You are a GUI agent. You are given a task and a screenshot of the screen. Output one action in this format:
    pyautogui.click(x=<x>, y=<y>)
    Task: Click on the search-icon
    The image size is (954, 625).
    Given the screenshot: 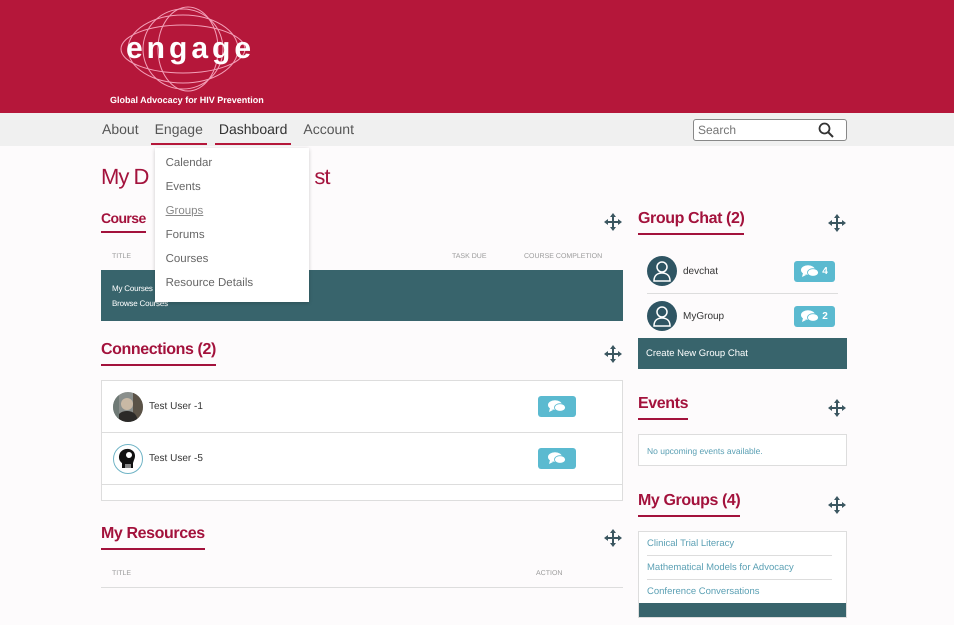 What is the action you would take?
    pyautogui.click(x=826, y=130)
    